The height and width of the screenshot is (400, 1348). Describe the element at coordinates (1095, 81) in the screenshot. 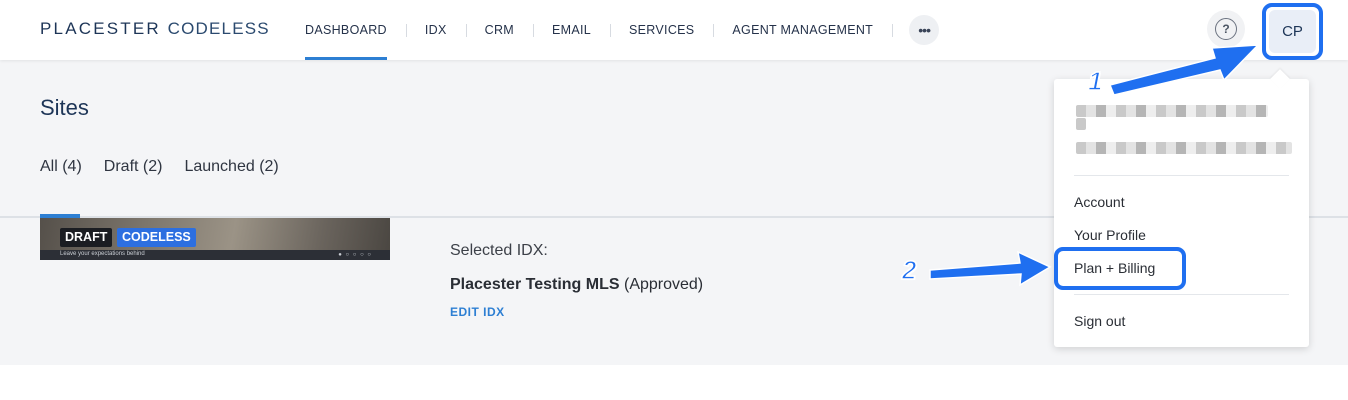

I see `step-1-label: 1` at that location.